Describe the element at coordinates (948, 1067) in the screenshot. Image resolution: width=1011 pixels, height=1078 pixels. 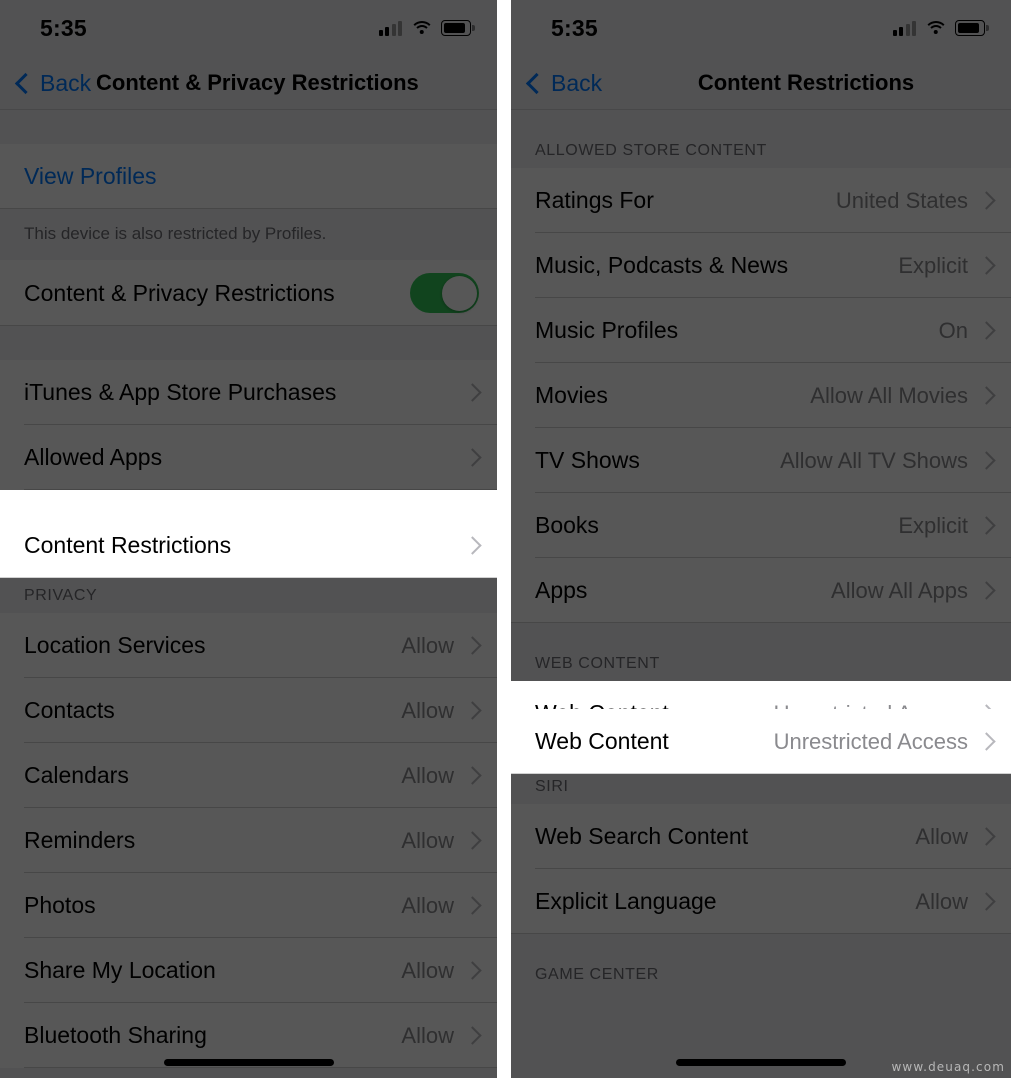
I see `watermark: www.deuaq.com` at that location.